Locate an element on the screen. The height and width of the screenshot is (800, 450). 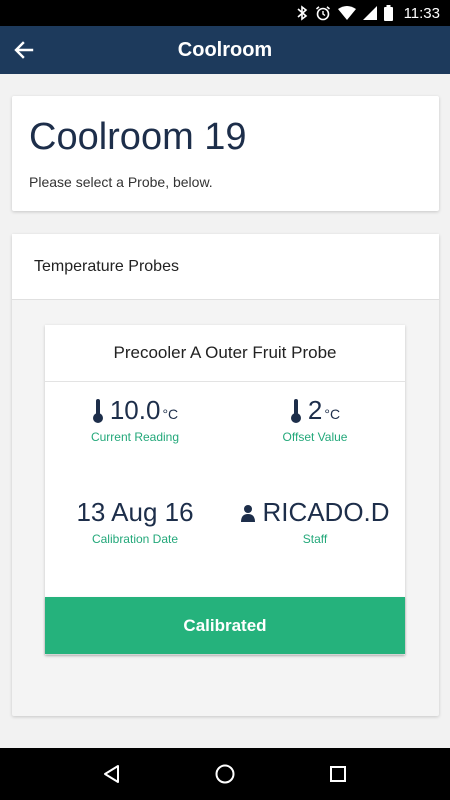
calibration-date-label: Calibration Date is located at coordinates (135, 539).